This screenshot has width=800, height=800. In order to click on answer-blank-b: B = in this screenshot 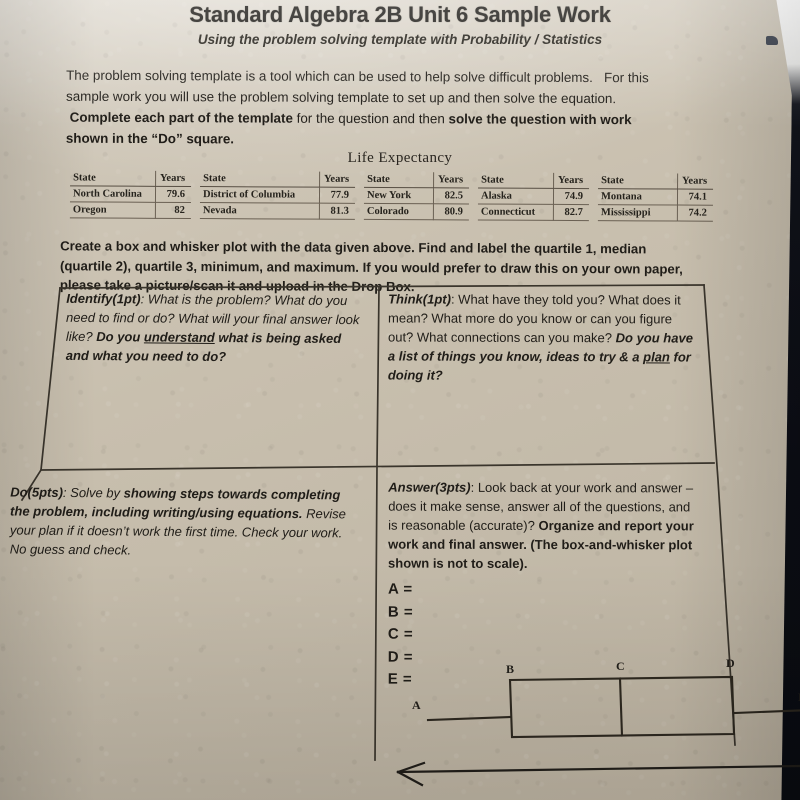, I will do `click(400, 612)`.